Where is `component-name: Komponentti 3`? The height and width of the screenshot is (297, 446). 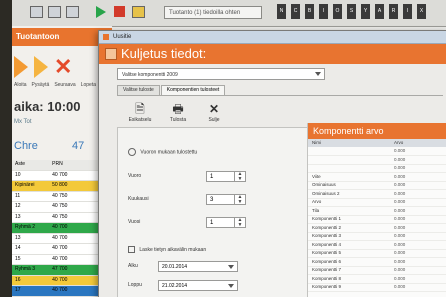
component-name: Komponentti 3 is located at coordinates (327, 235).